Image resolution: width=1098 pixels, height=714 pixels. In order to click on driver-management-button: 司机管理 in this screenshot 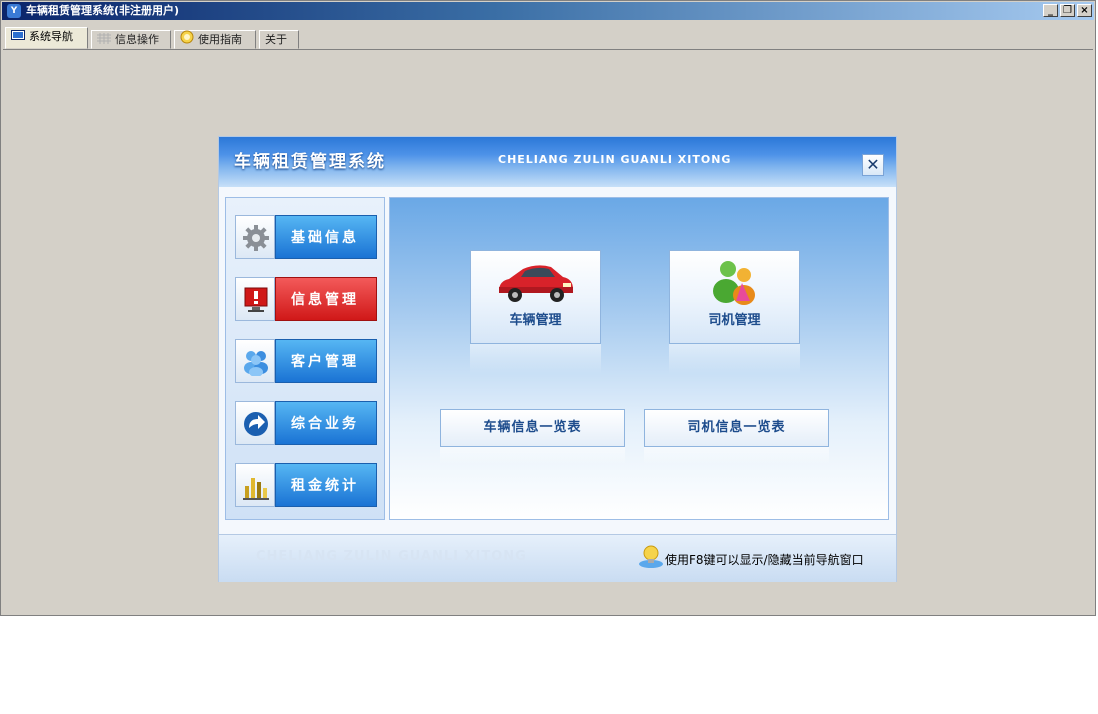, I will do `click(734, 297)`.